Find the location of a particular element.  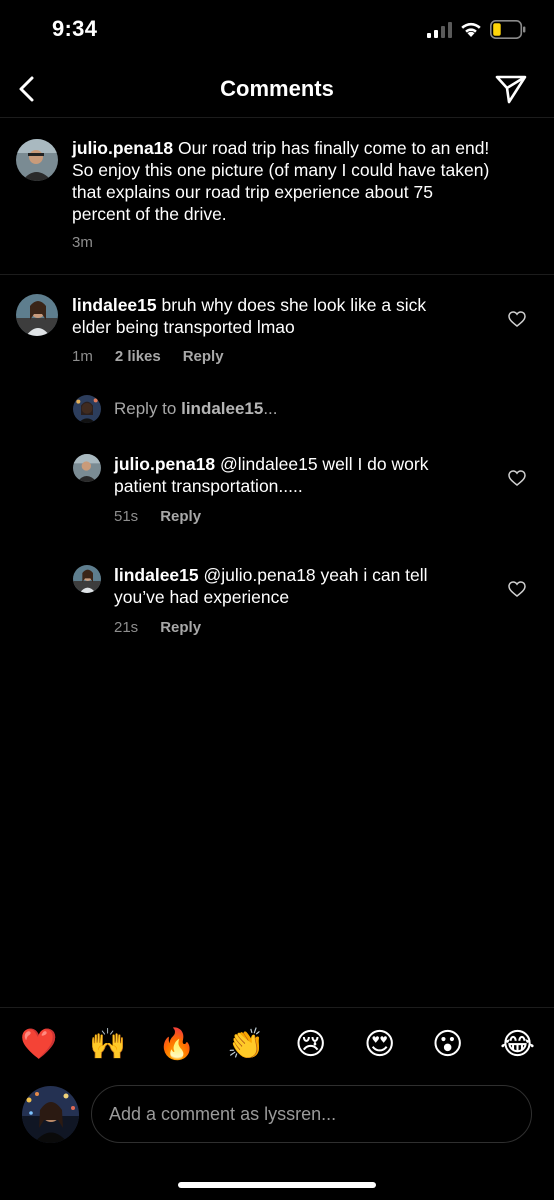

emoji-surprised-face: 😮 is located at coordinates (447, 1045).